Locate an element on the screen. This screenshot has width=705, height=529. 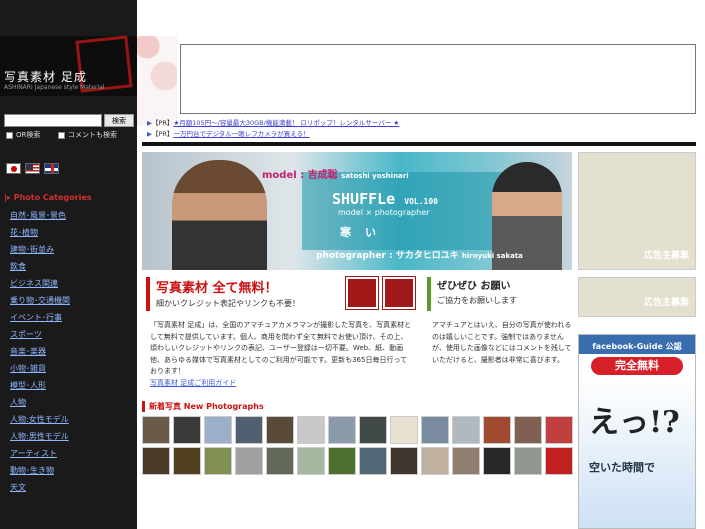
category-link: 自然･風景･景色 is located at coordinates (40, 218).